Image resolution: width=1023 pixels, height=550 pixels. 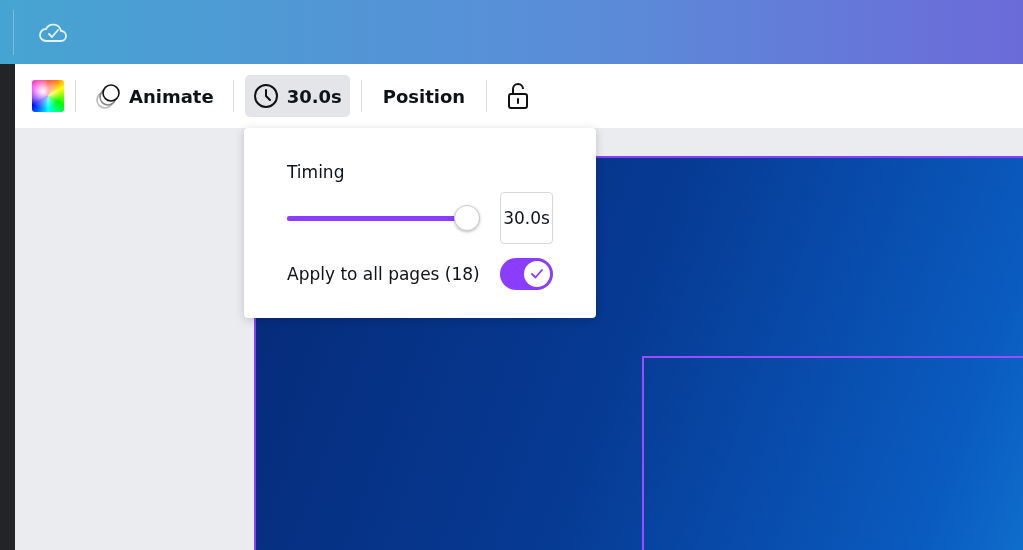 What do you see at coordinates (297, 96) in the screenshot?
I see `timing-button: 30.0s` at bounding box center [297, 96].